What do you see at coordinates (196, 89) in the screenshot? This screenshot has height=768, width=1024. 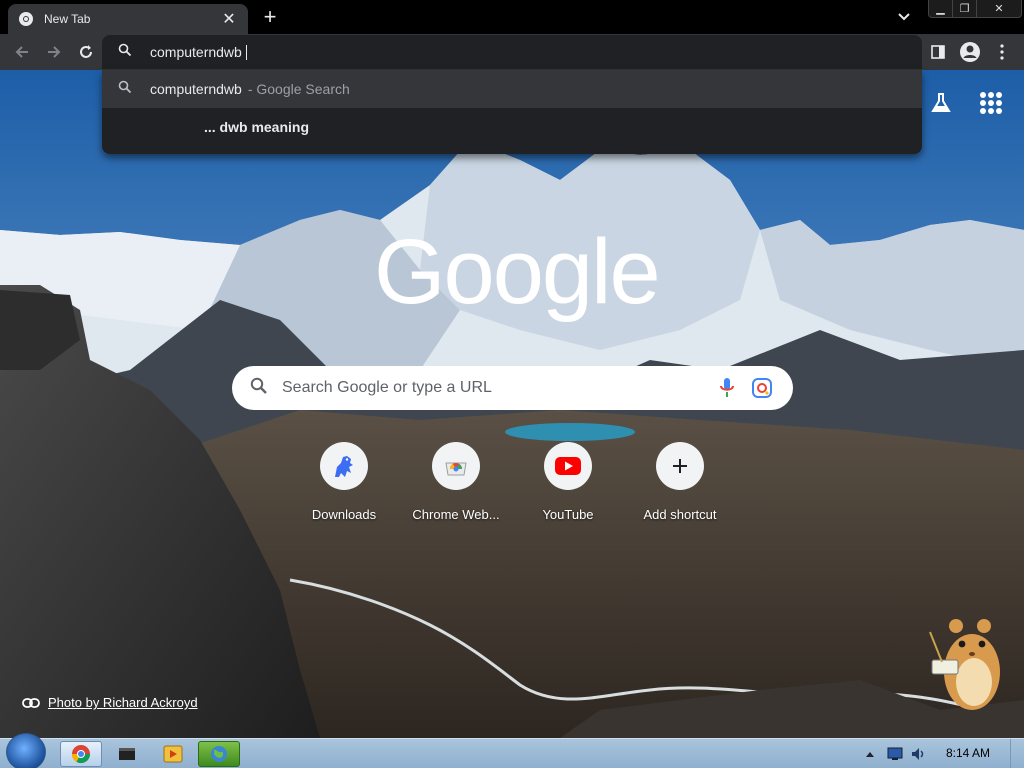 I see `suggestion-query: computerndwb` at bounding box center [196, 89].